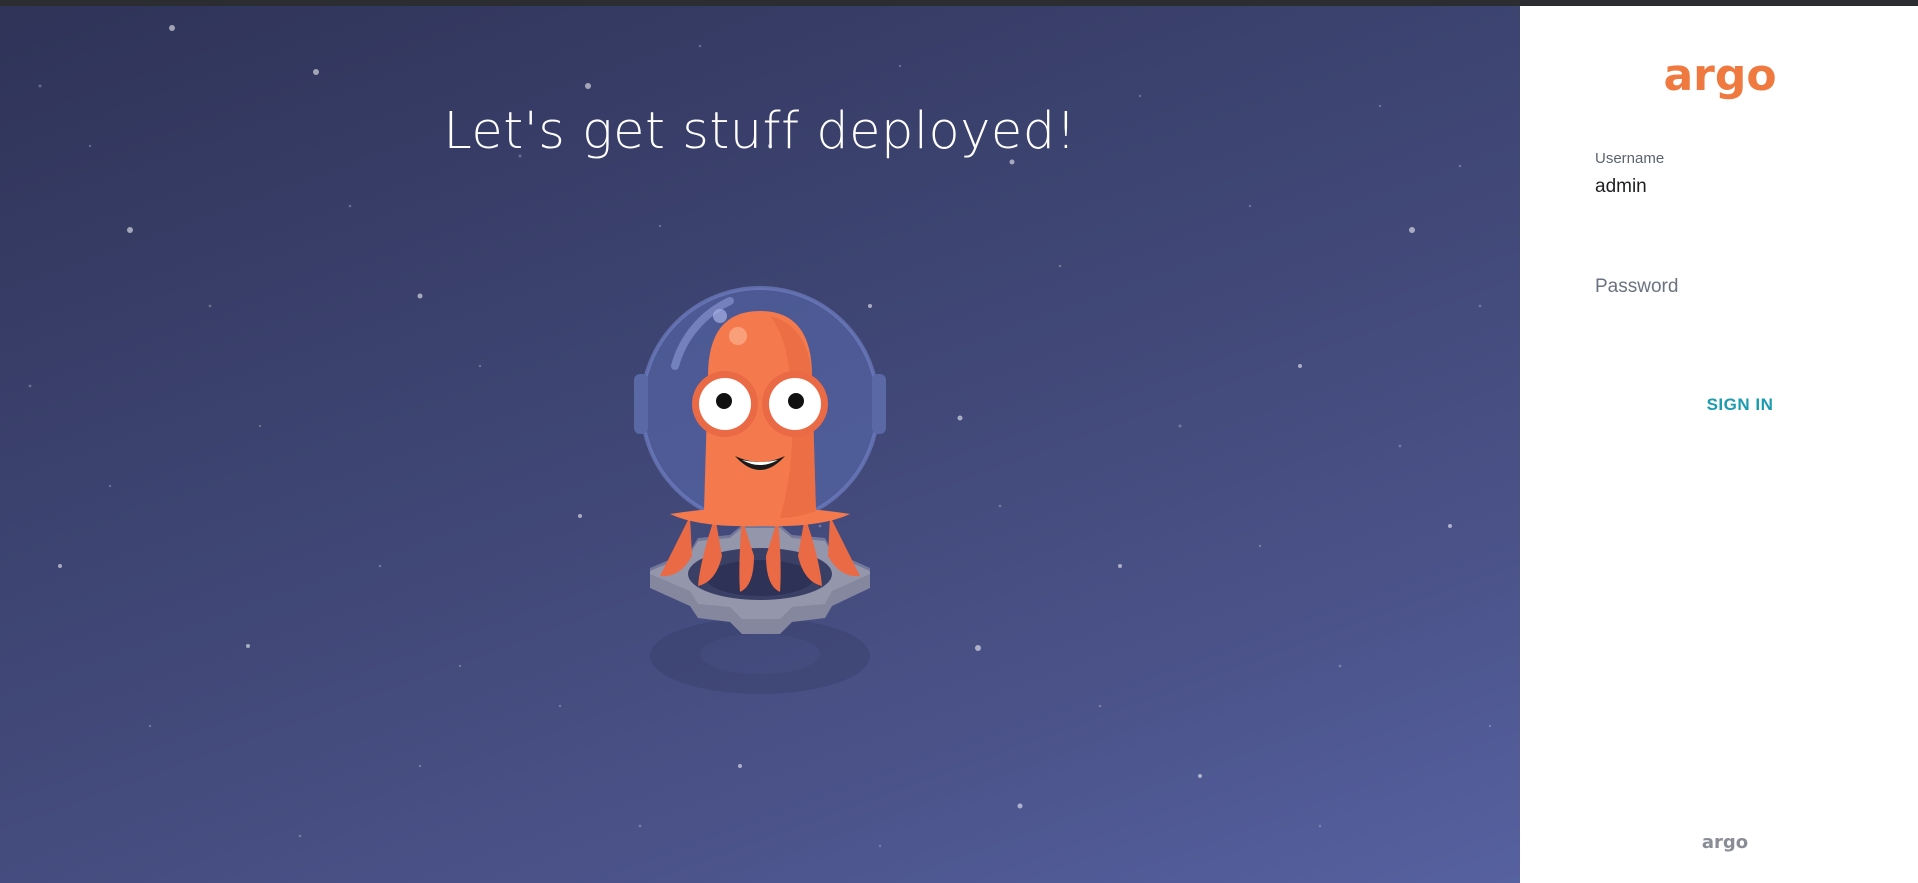 This screenshot has width=1918, height=883. What do you see at coordinates (1730, 287) in the screenshot?
I see `password-input` at bounding box center [1730, 287].